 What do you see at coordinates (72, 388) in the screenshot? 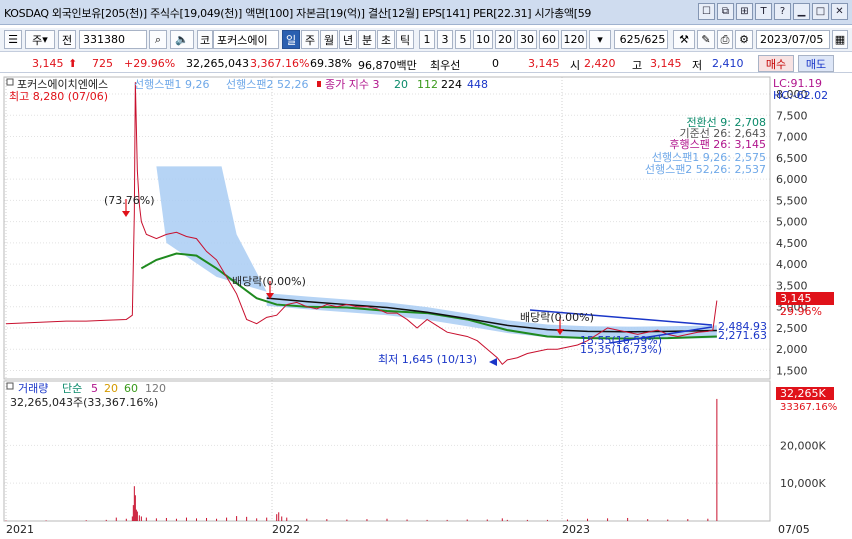
I see `volume-ma-label: 단순` at bounding box center [72, 388].